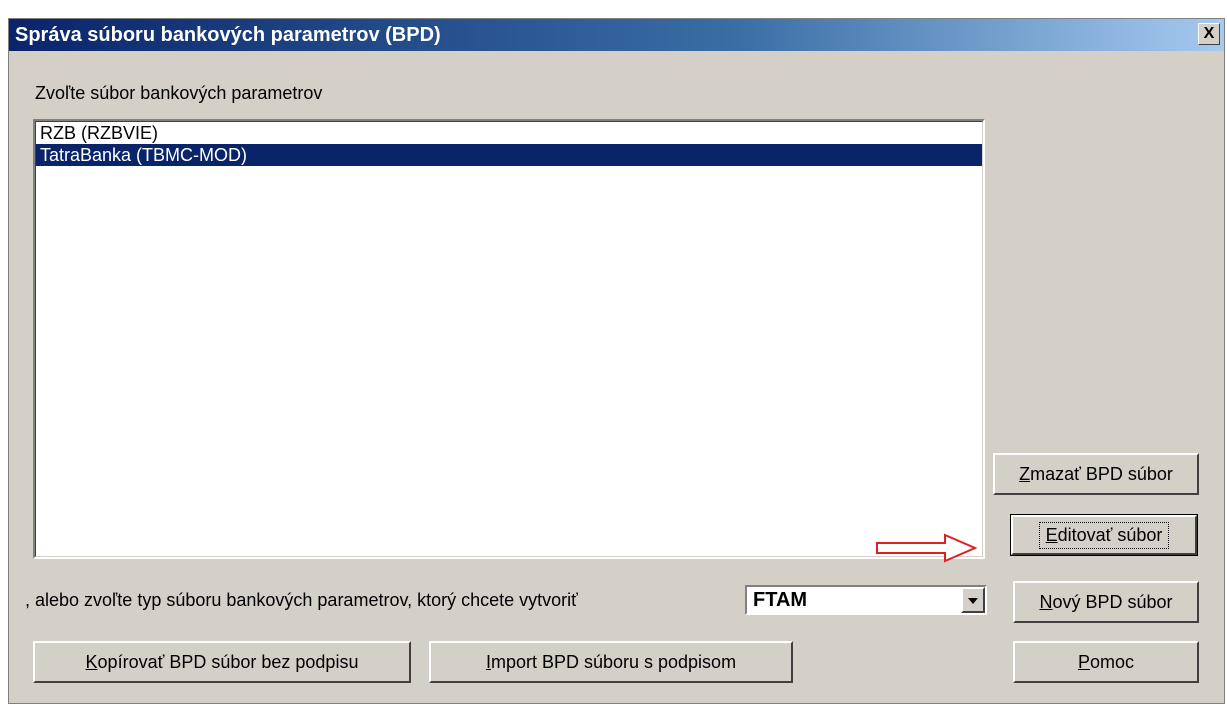 Image resolution: width=1227 pixels, height=706 pixels. I want to click on close-button: X, so click(1209, 34).